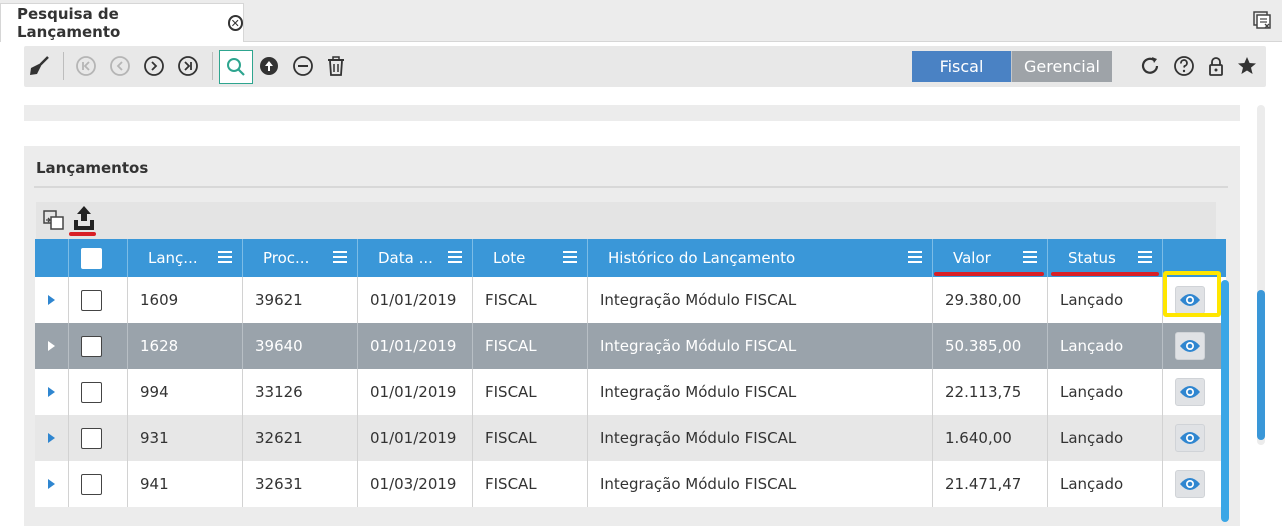 The image size is (1282, 526). I want to click on cell-lancamento: 931, so click(185, 438).